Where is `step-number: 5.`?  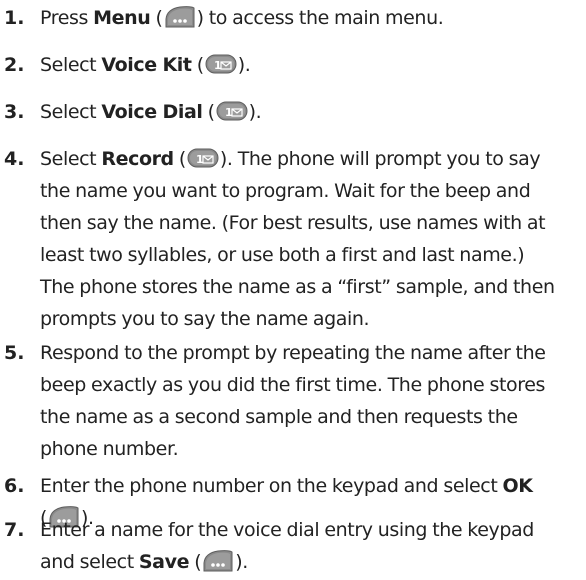
step-number: 5. is located at coordinates (14, 353).